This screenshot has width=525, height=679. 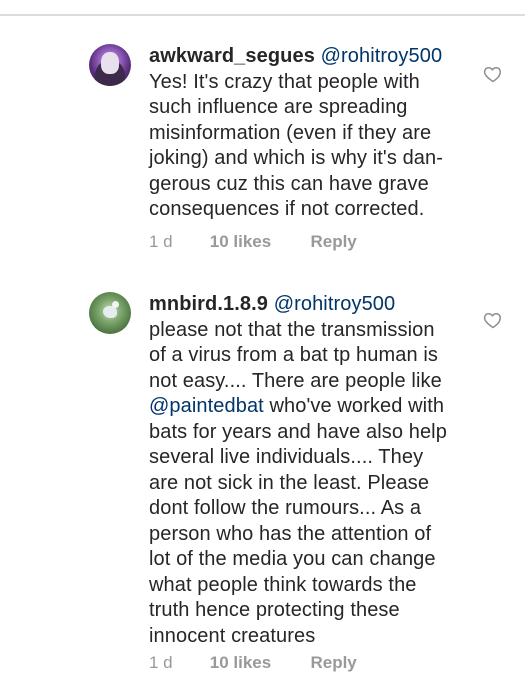 I want to click on comment-line: dont follow the rumours... As a, so click(x=285, y=508).